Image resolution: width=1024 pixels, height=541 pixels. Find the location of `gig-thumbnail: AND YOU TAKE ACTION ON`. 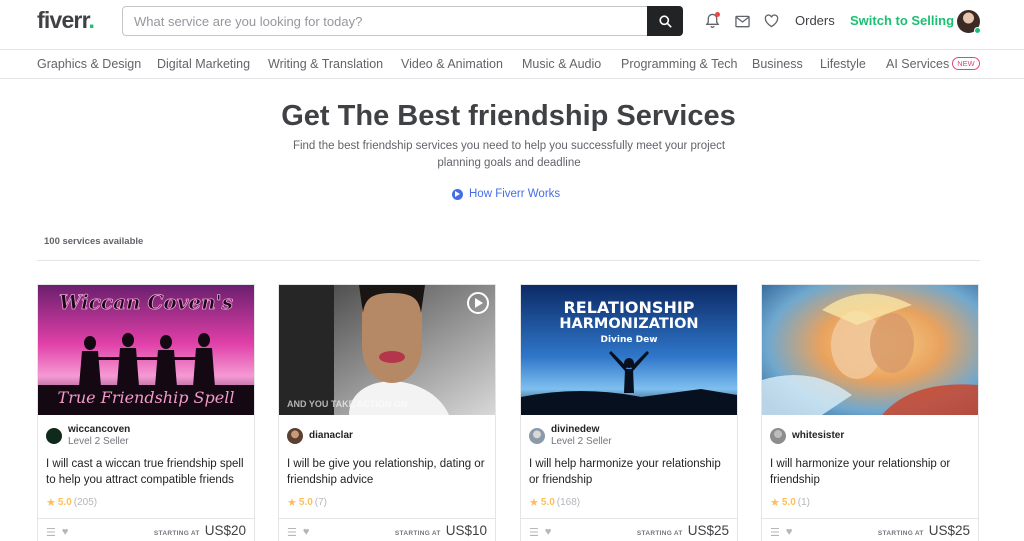

gig-thumbnail: AND YOU TAKE ACTION ON is located at coordinates (387, 350).